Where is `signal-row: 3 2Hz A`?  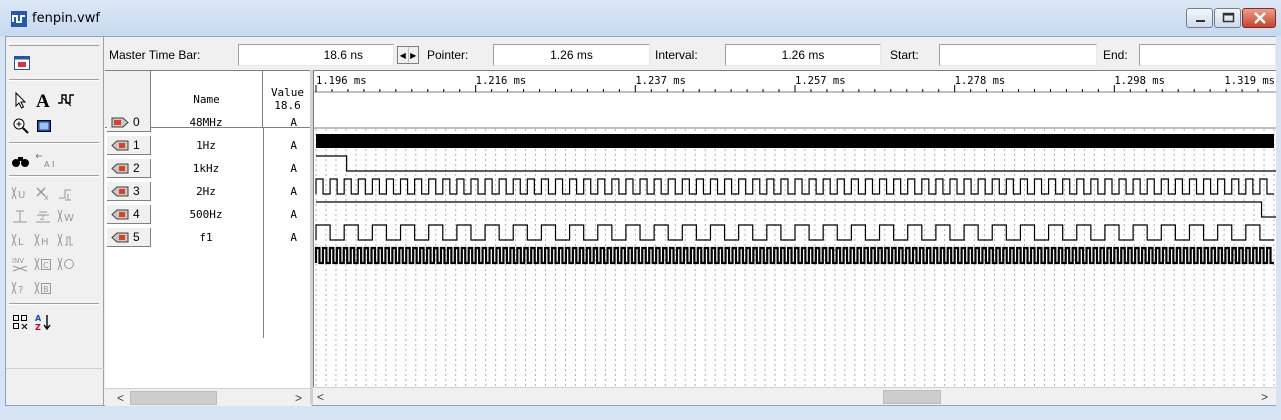 signal-row: 3 2Hz A is located at coordinates (208, 191).